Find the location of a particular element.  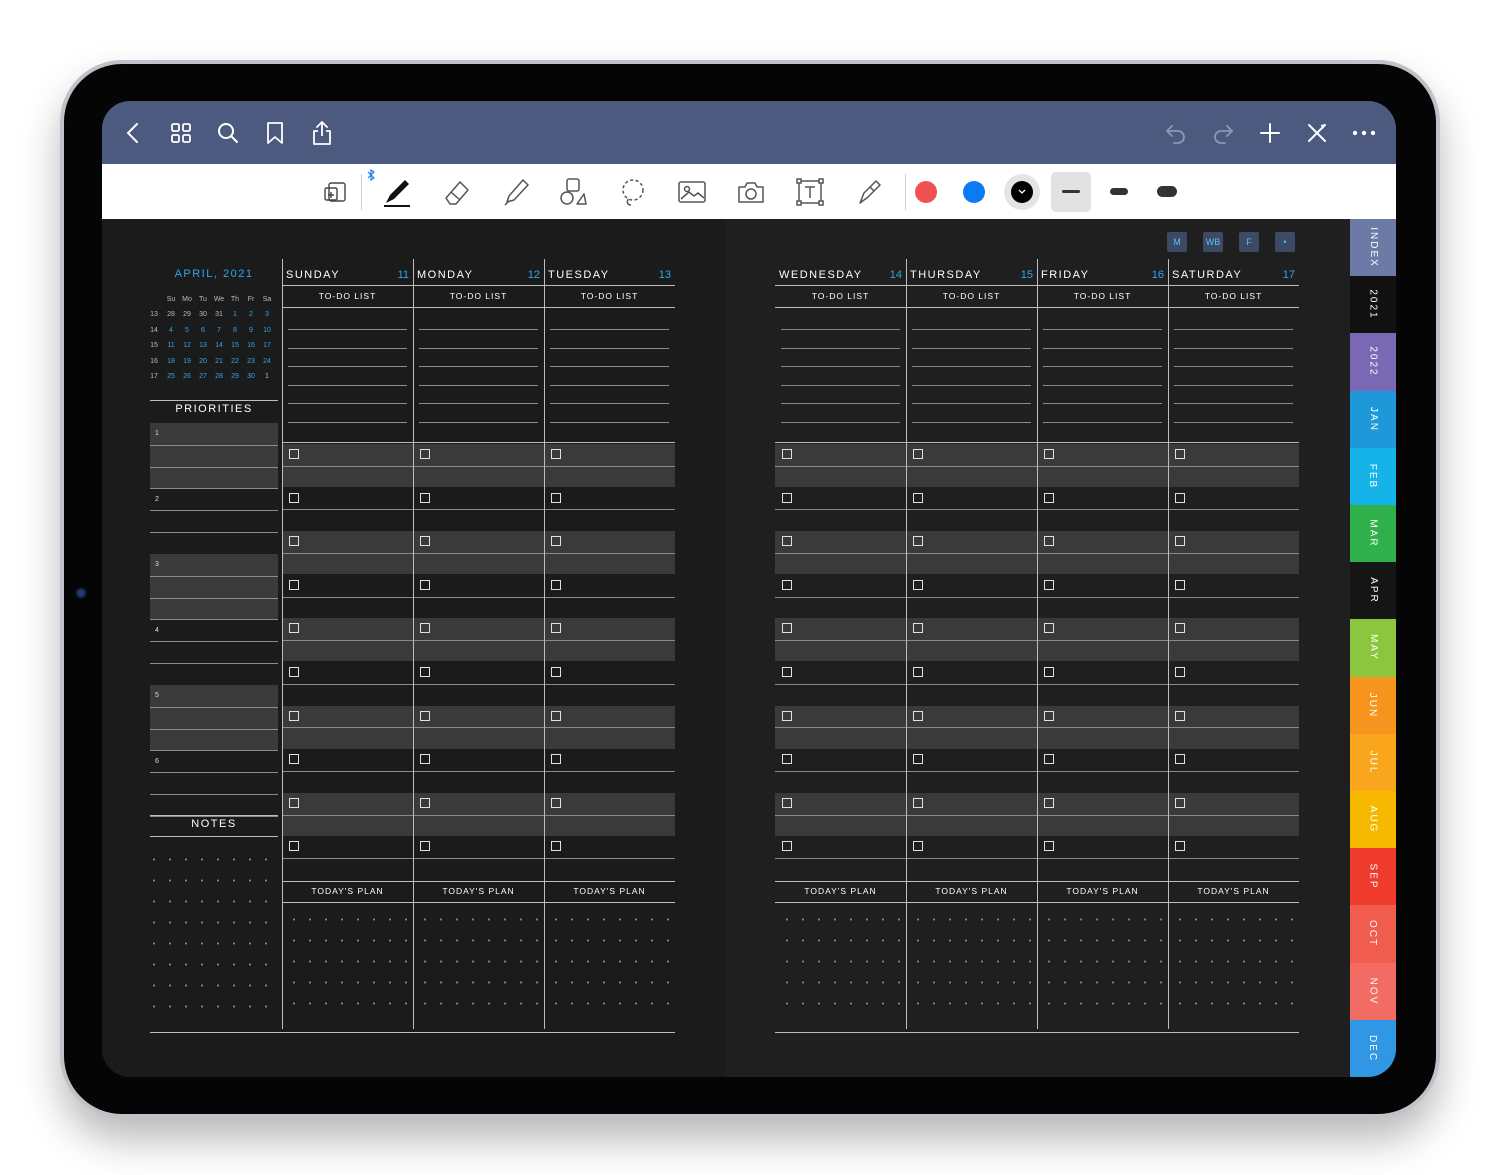

day-name-friday: FRIDAY is located at coordinates (1065, 275).